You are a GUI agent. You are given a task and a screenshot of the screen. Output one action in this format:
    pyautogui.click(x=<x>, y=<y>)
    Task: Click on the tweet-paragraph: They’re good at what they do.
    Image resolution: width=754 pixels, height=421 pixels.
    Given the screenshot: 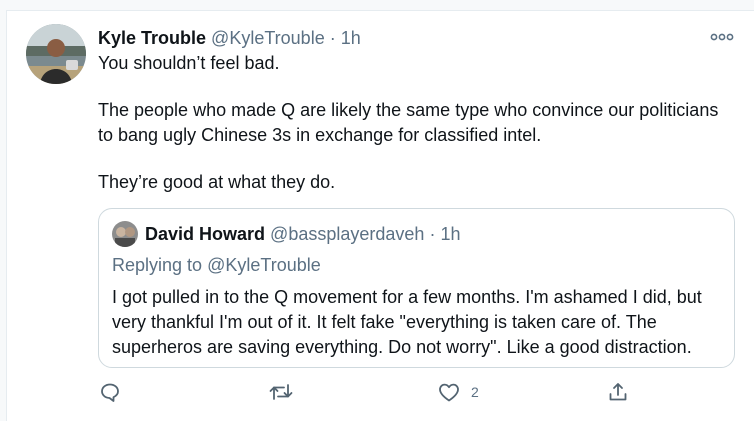 What is the action you would take?
    pyautogui.click(x=217, y=182)
    